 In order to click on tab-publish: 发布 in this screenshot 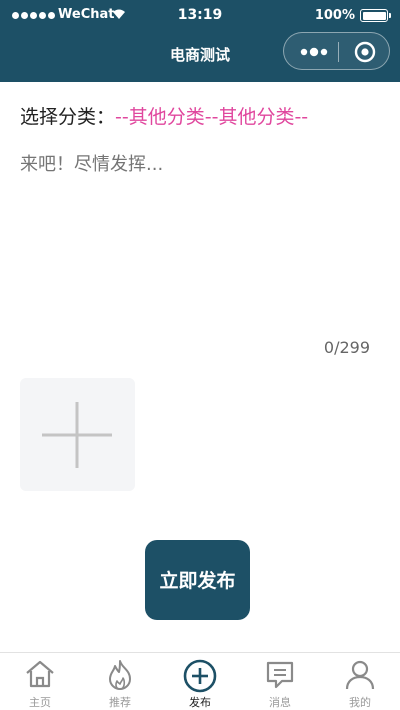, I will do `click(200, 681)`.